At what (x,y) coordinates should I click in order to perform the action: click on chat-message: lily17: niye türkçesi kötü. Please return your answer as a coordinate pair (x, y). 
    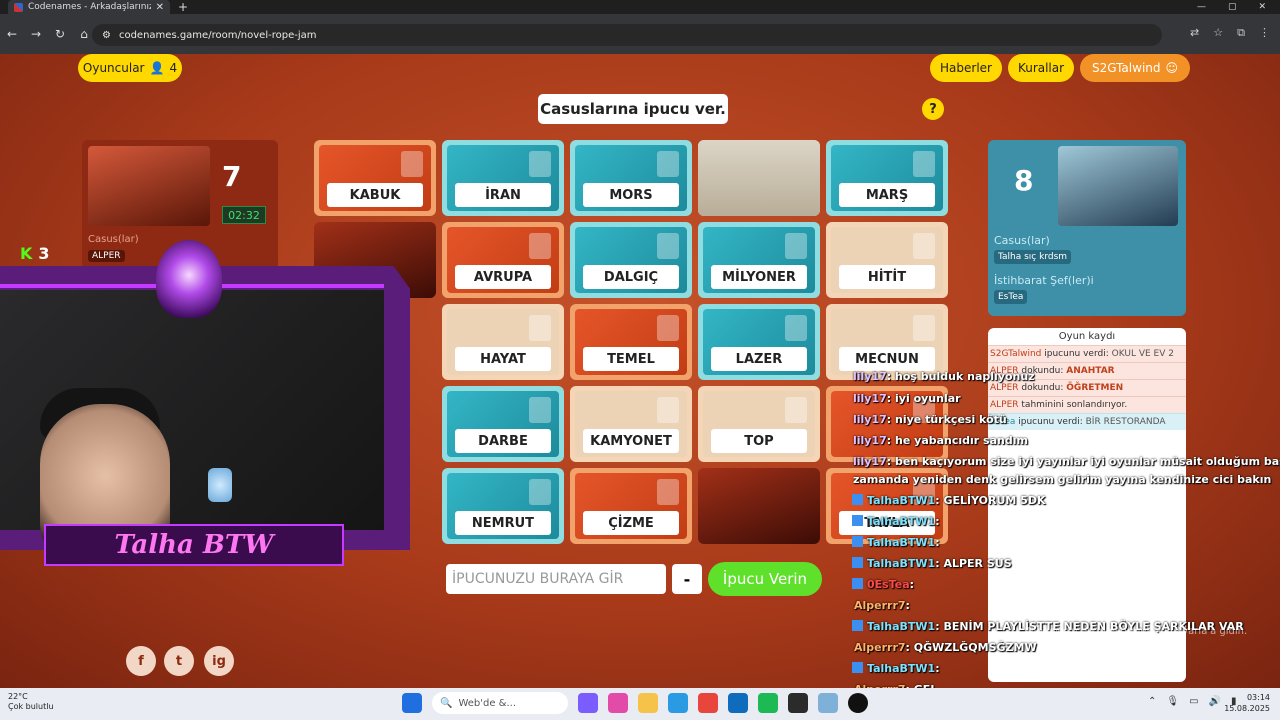
    Looking at the image, I should click on (930, 419).